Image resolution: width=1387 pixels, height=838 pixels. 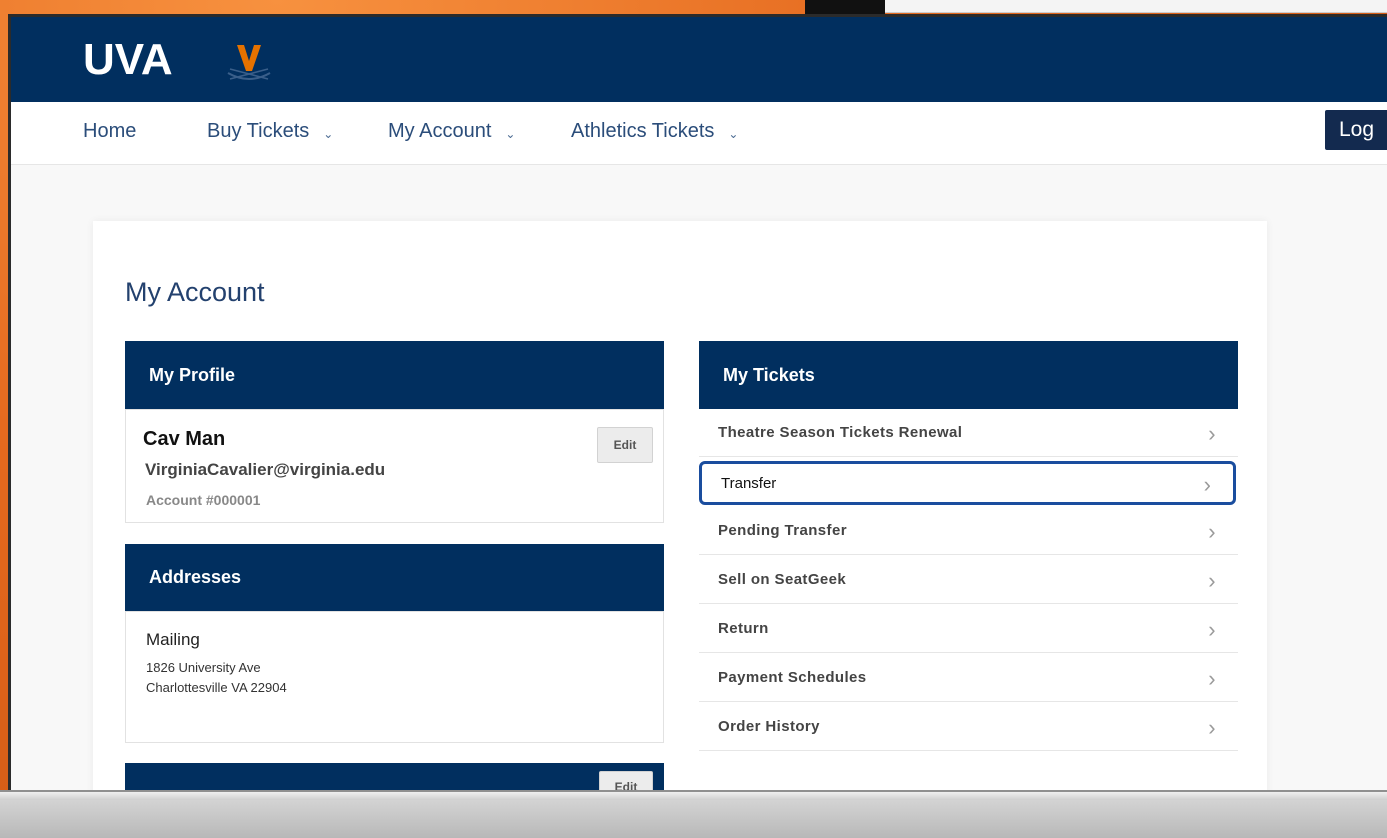 I want to click on laptop-bezel, so click(x=693, y=814).